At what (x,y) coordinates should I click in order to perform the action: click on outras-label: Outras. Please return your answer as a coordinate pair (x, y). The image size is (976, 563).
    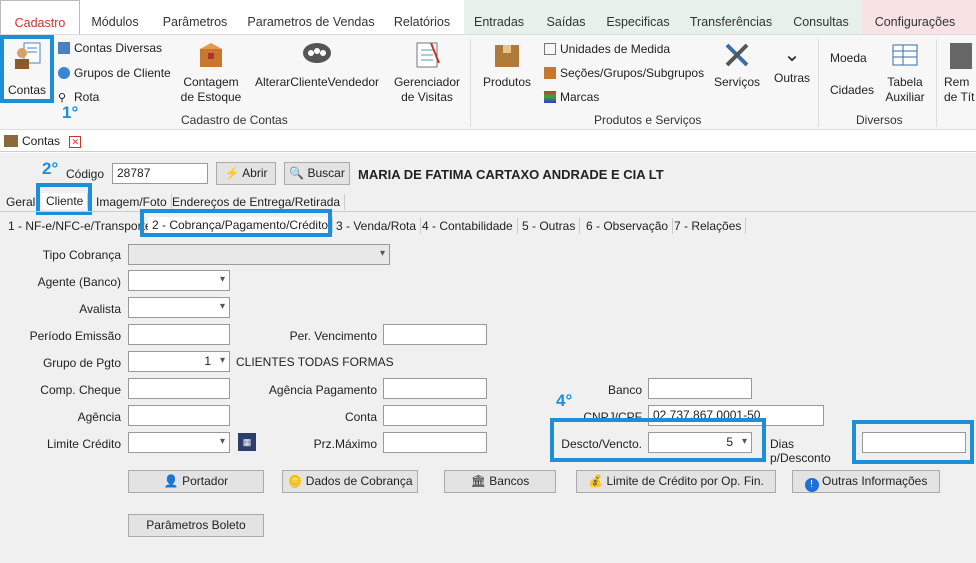
    Looking at the image, I should click on (791, 78).